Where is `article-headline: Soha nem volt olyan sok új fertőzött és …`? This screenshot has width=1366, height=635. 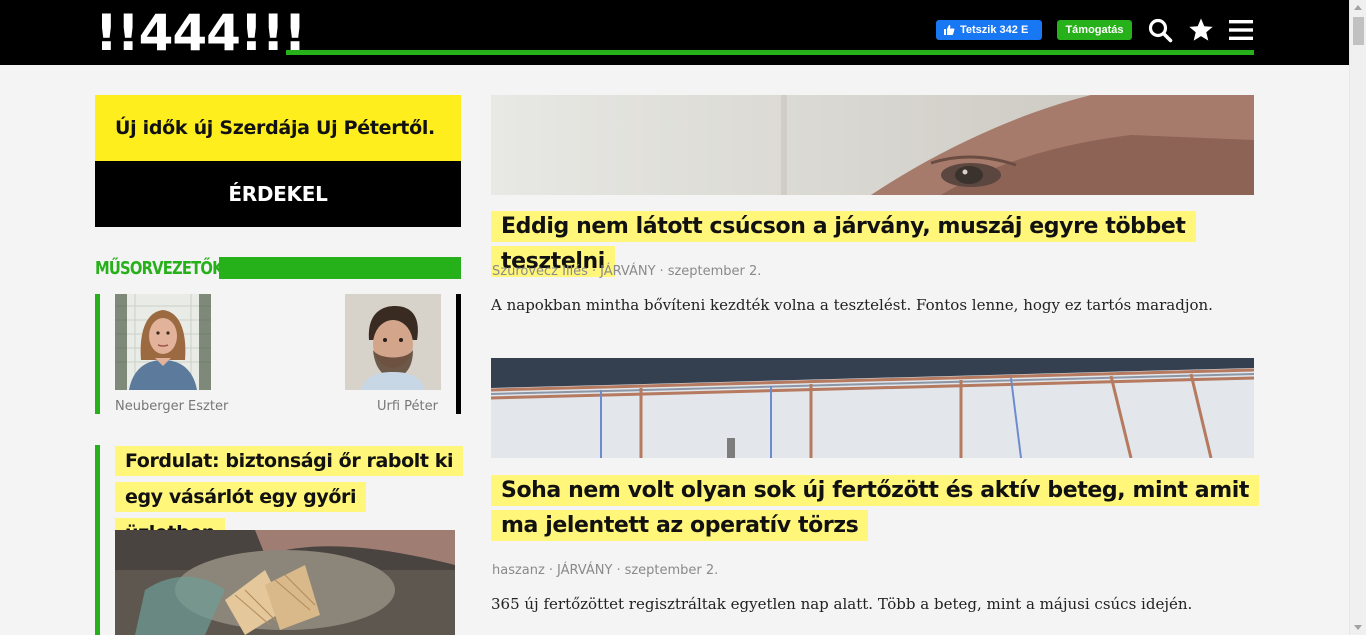
article-headline: Soha nem volt olyan sok új fertőzött és … is located at coordinates (875, 508).